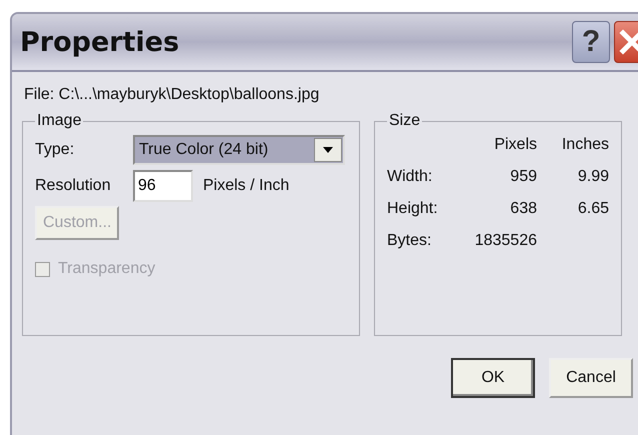  I want to click on size-value: 638, so click(523, 209).